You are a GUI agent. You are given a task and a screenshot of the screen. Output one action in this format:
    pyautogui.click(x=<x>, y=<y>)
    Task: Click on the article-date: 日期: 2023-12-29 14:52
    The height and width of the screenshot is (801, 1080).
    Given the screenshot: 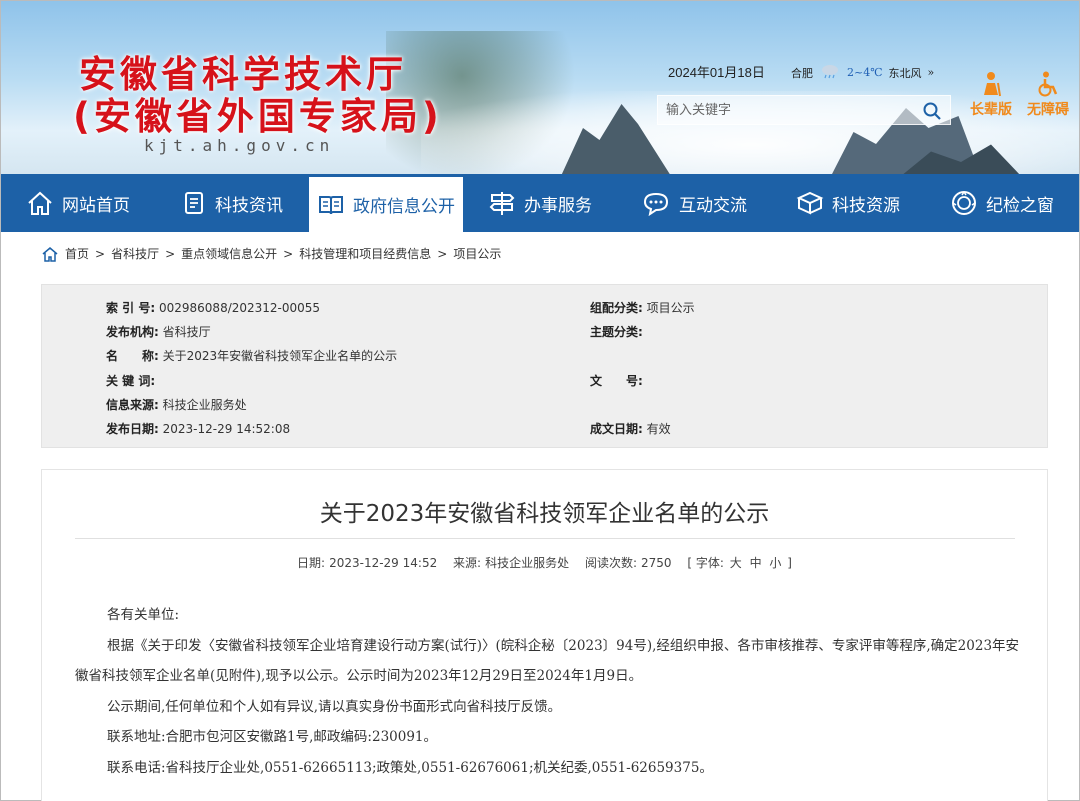 What is the action you would take?
    pyautogui.click(x=367, y=563)
    